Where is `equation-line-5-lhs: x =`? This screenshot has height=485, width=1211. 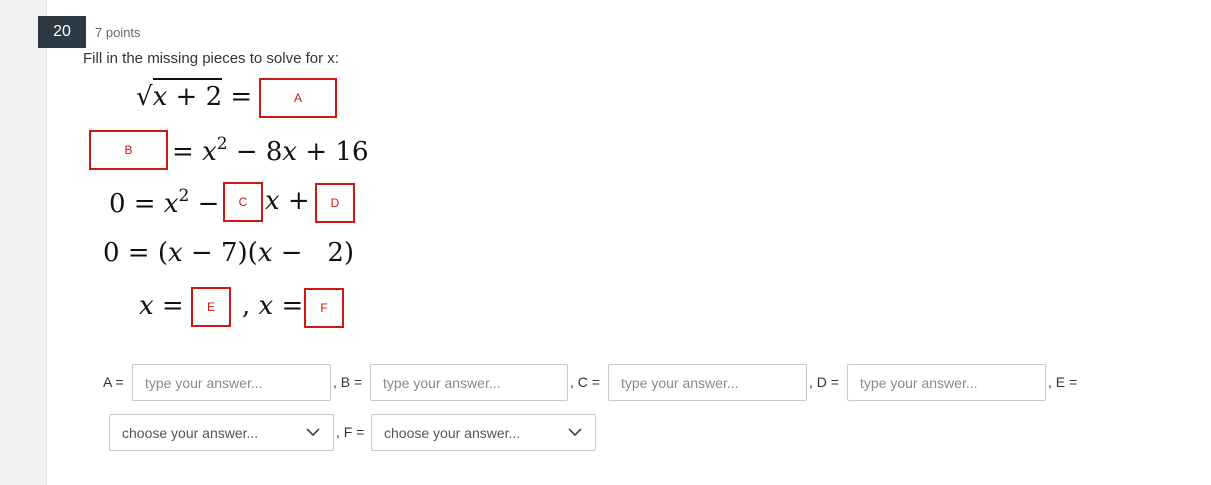
equation-line-5-lhs: x = is located at coordinates (161, 306).